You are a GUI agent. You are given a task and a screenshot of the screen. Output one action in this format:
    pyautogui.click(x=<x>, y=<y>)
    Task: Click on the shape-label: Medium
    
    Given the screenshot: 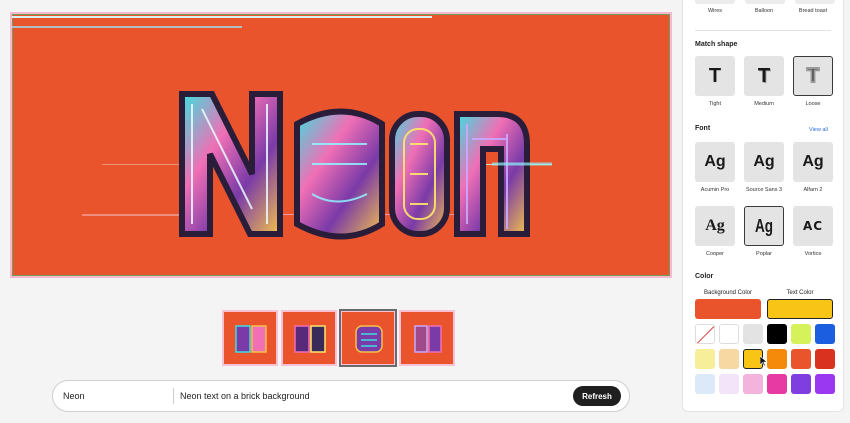 What is the action you would take?
    pyautogui.click(x=764, y=104)
    